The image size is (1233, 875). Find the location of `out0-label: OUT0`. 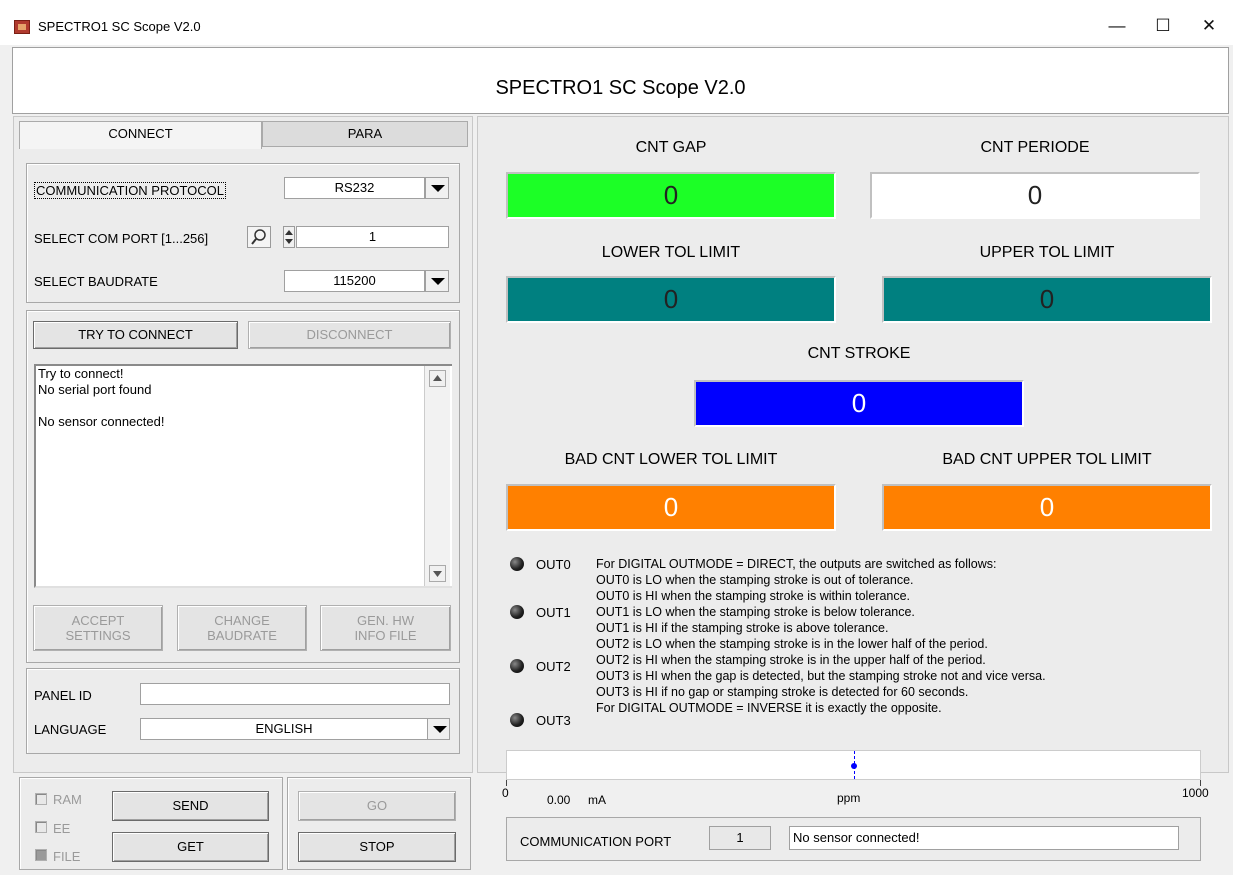

out0-label: OUT0 is located at coordinates (553, 564).